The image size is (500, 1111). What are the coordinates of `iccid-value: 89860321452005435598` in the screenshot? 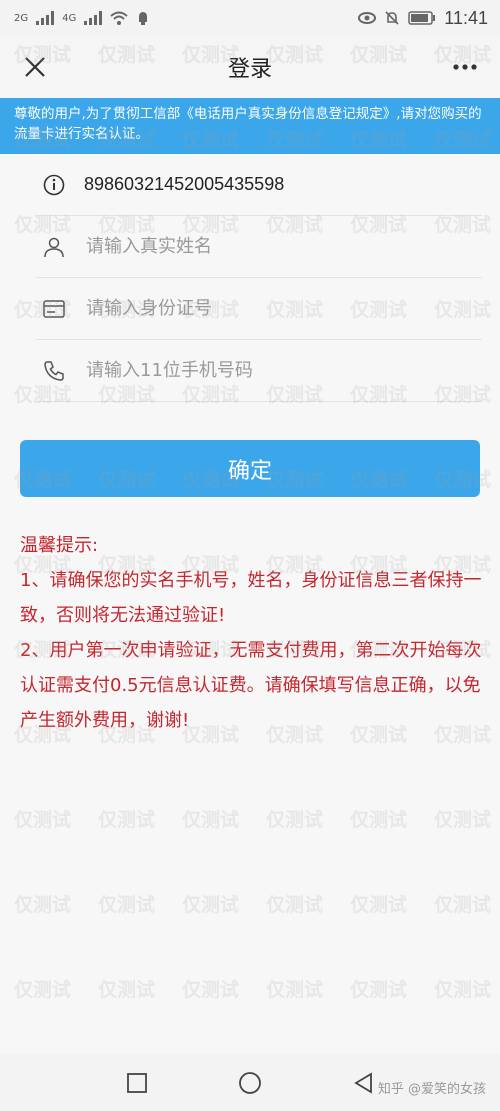 It's located at (184, 184).